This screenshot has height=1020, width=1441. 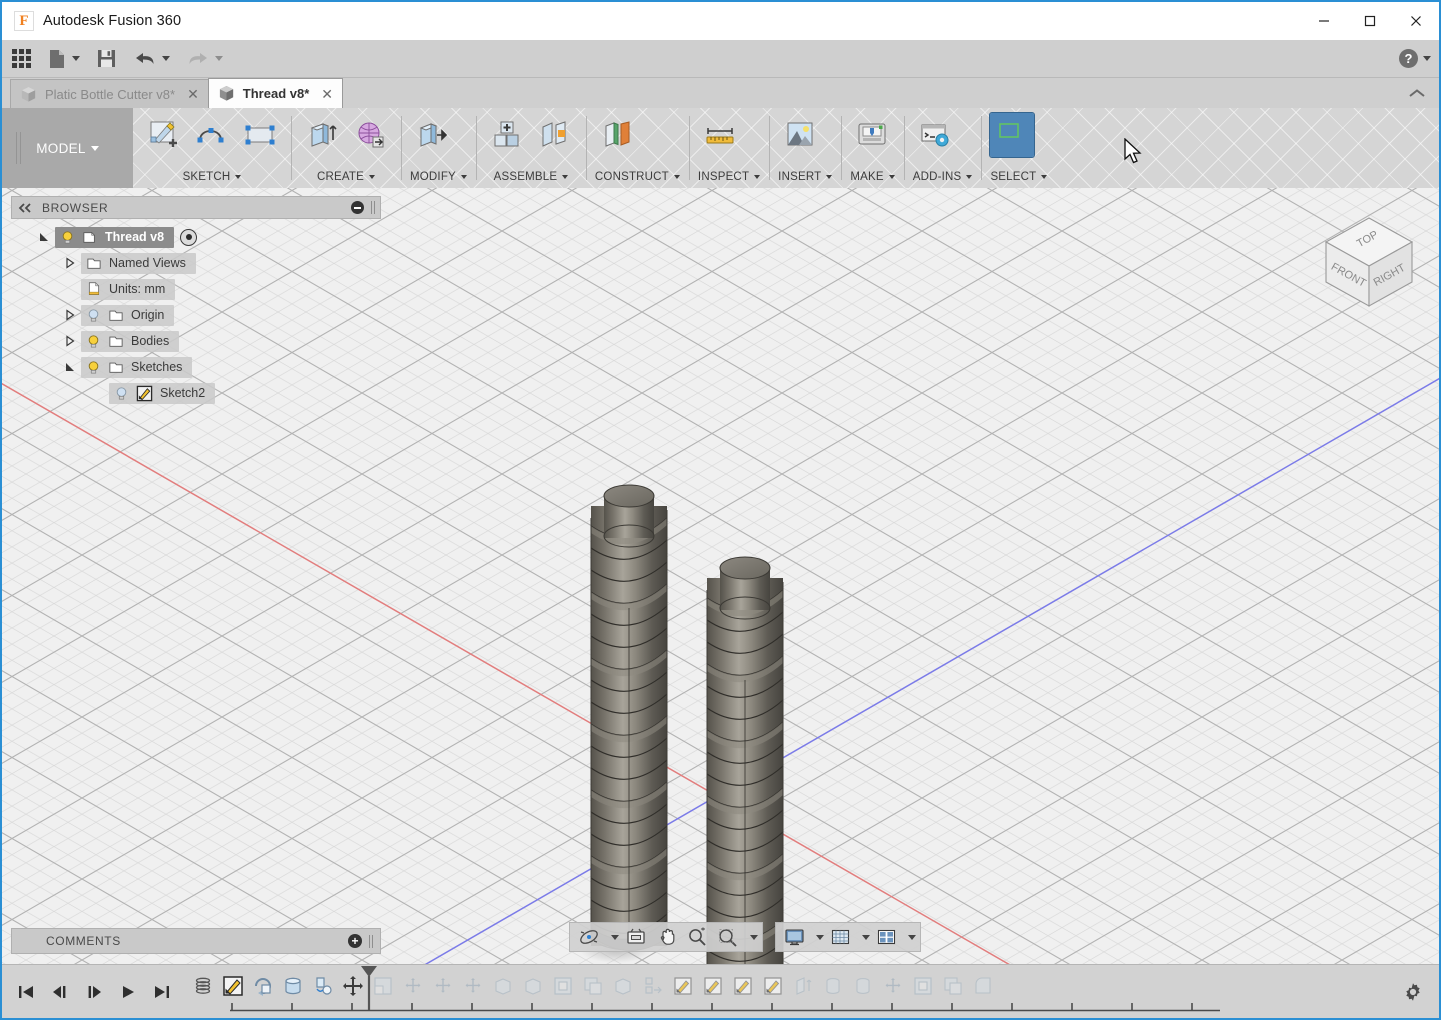 What do you see at coordinates (357, 207) in the screenshot?
I see `minus-circle-icon` at bounding box center [357, 207].